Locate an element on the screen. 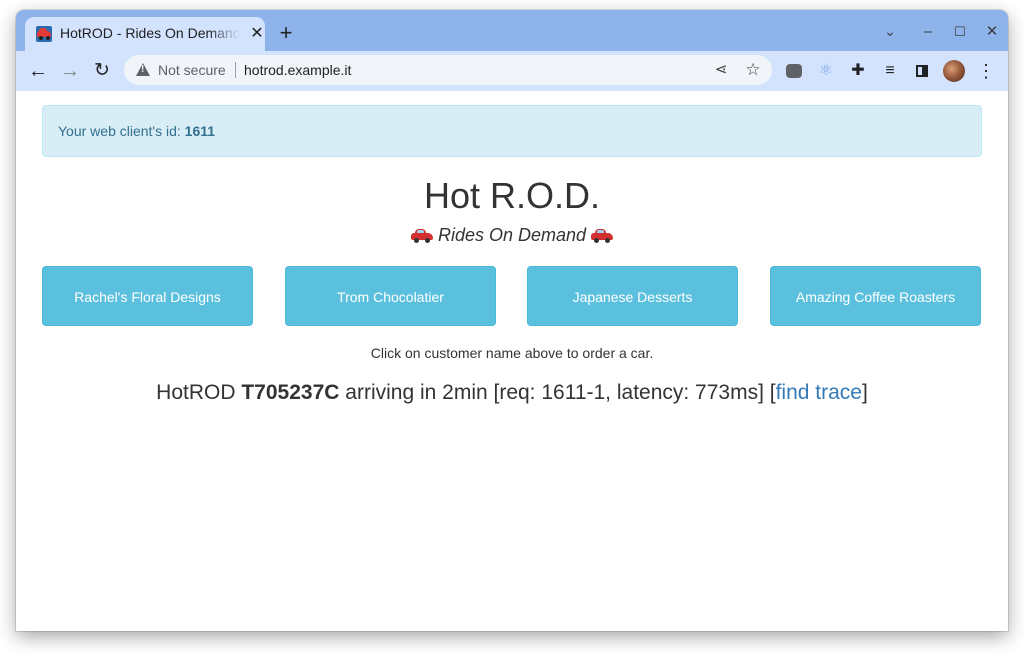  address-bar: Not secure hotrod.example.it ⋖ ☆ is located at coordinates (448, 70).